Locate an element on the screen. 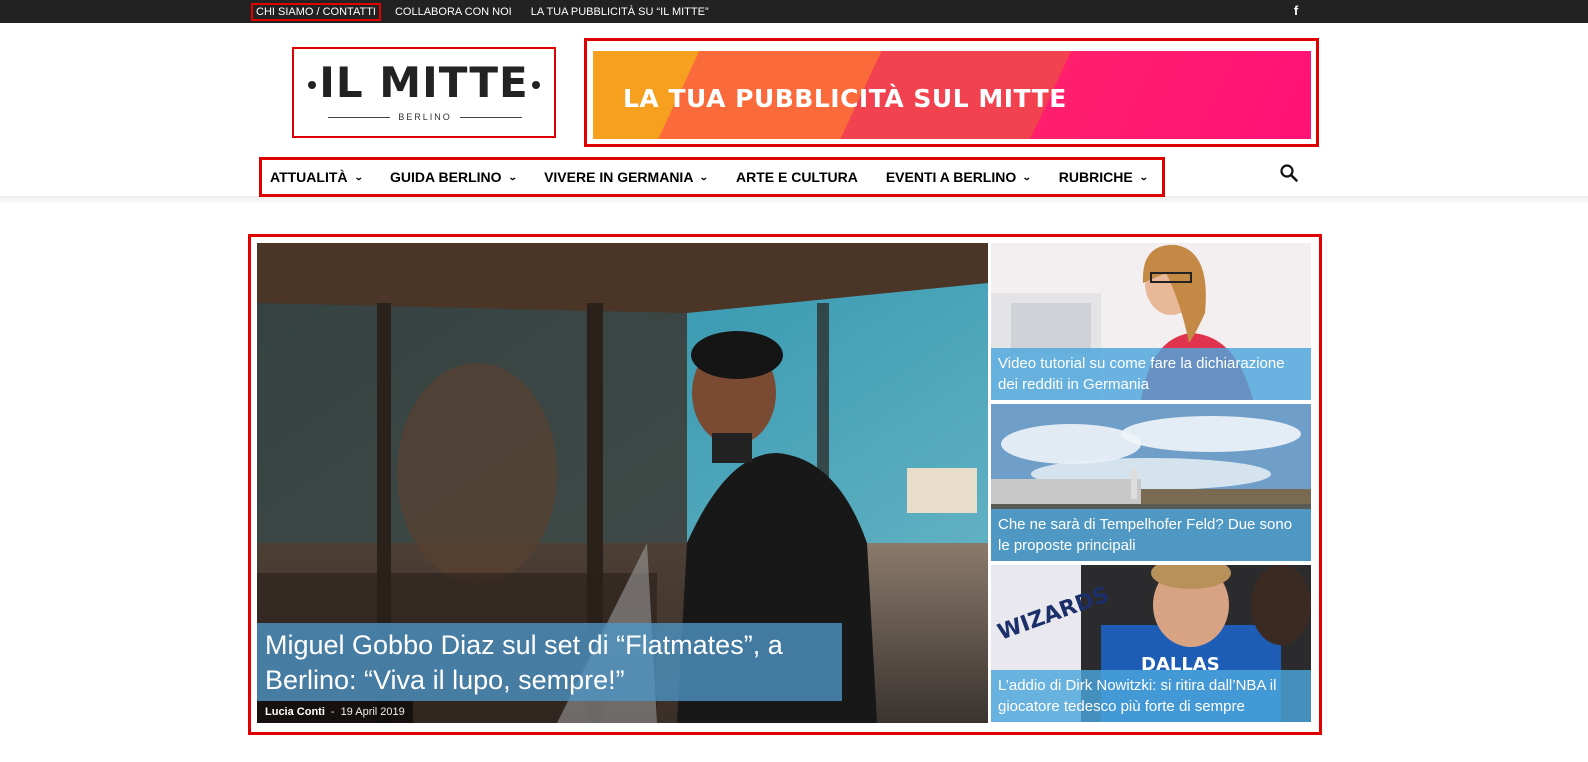 The image size is (1588, 762). article-meta: Lucia Conti - 19 April 2019 is located at coordinates (335, 712).